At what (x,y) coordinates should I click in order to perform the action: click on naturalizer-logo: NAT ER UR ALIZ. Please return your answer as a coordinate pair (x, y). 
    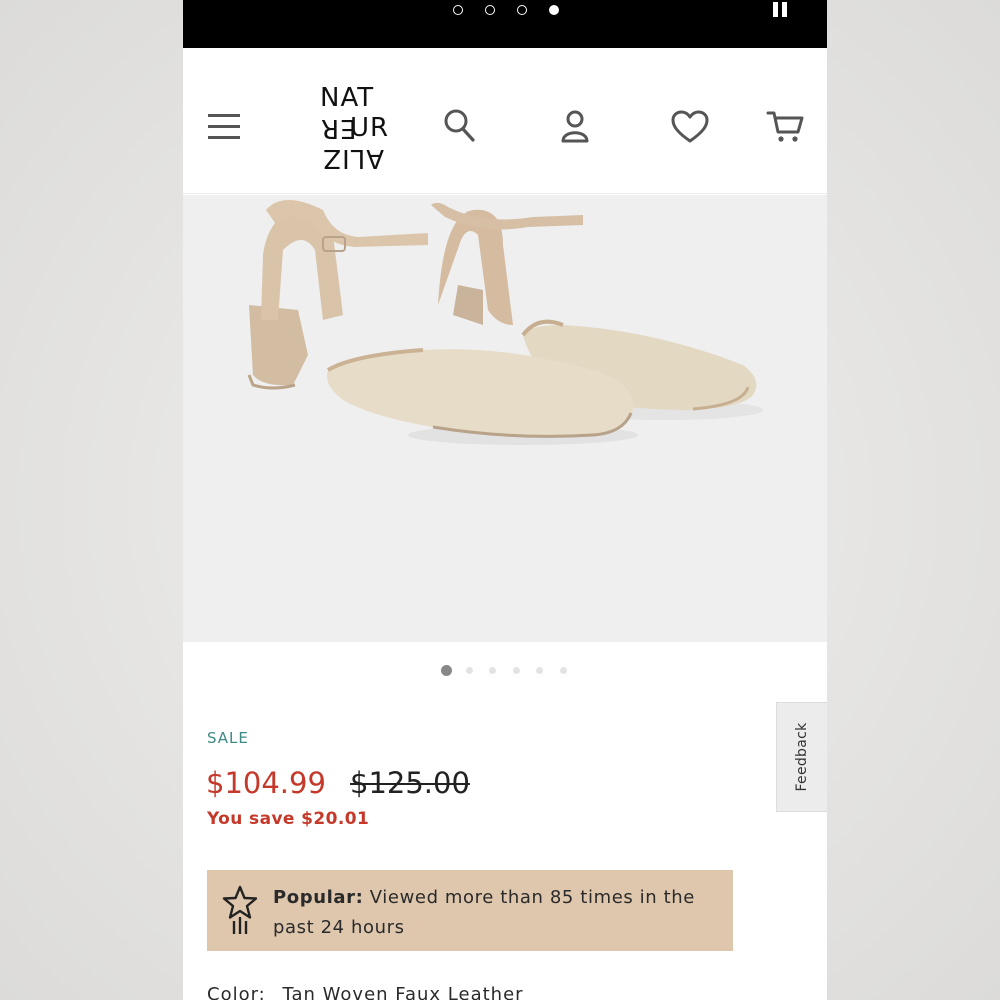
    Looking at the image, I should click on (355, 129).